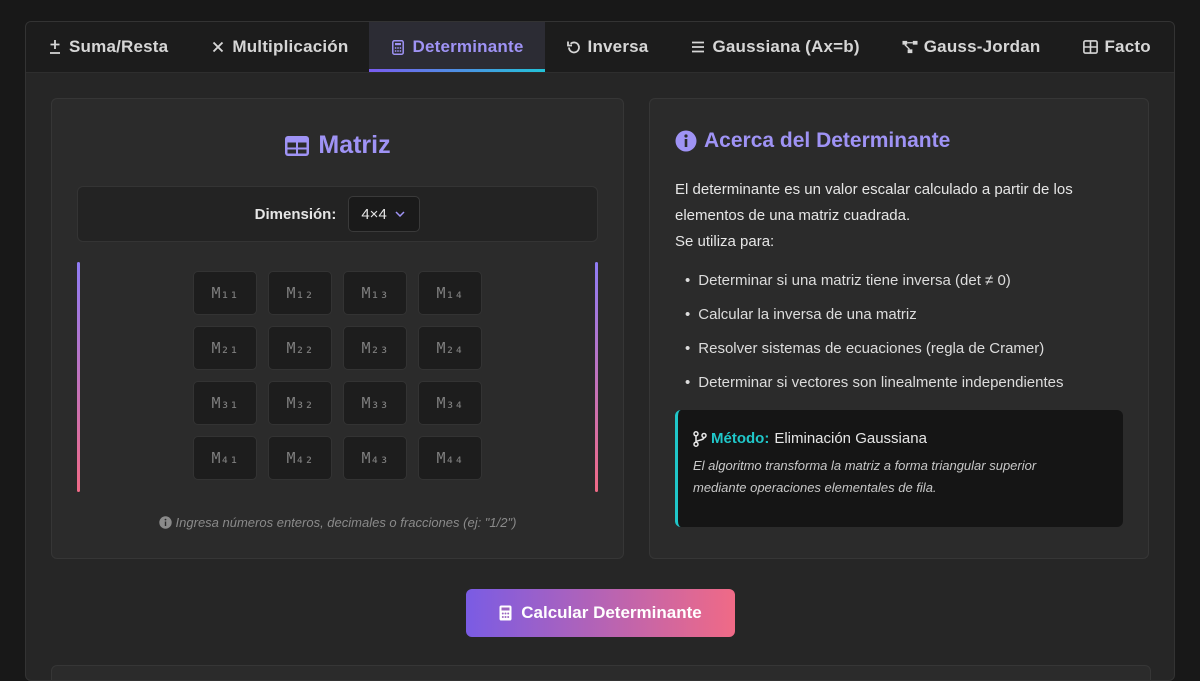 The height and width of the screenshot is (681, 1200). What do you see at coordinates (225, 403) in the screenshot?
I see `matrix-cell-3-1: M₃₁` at bounding box center [225, 403].